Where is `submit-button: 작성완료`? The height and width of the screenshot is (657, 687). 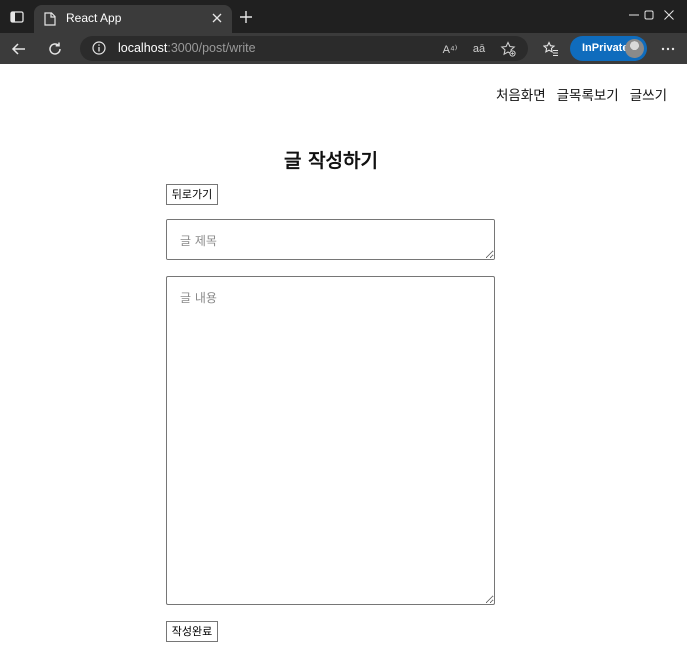 submit-button: 작성완료 is located at coordinates (192, 631).